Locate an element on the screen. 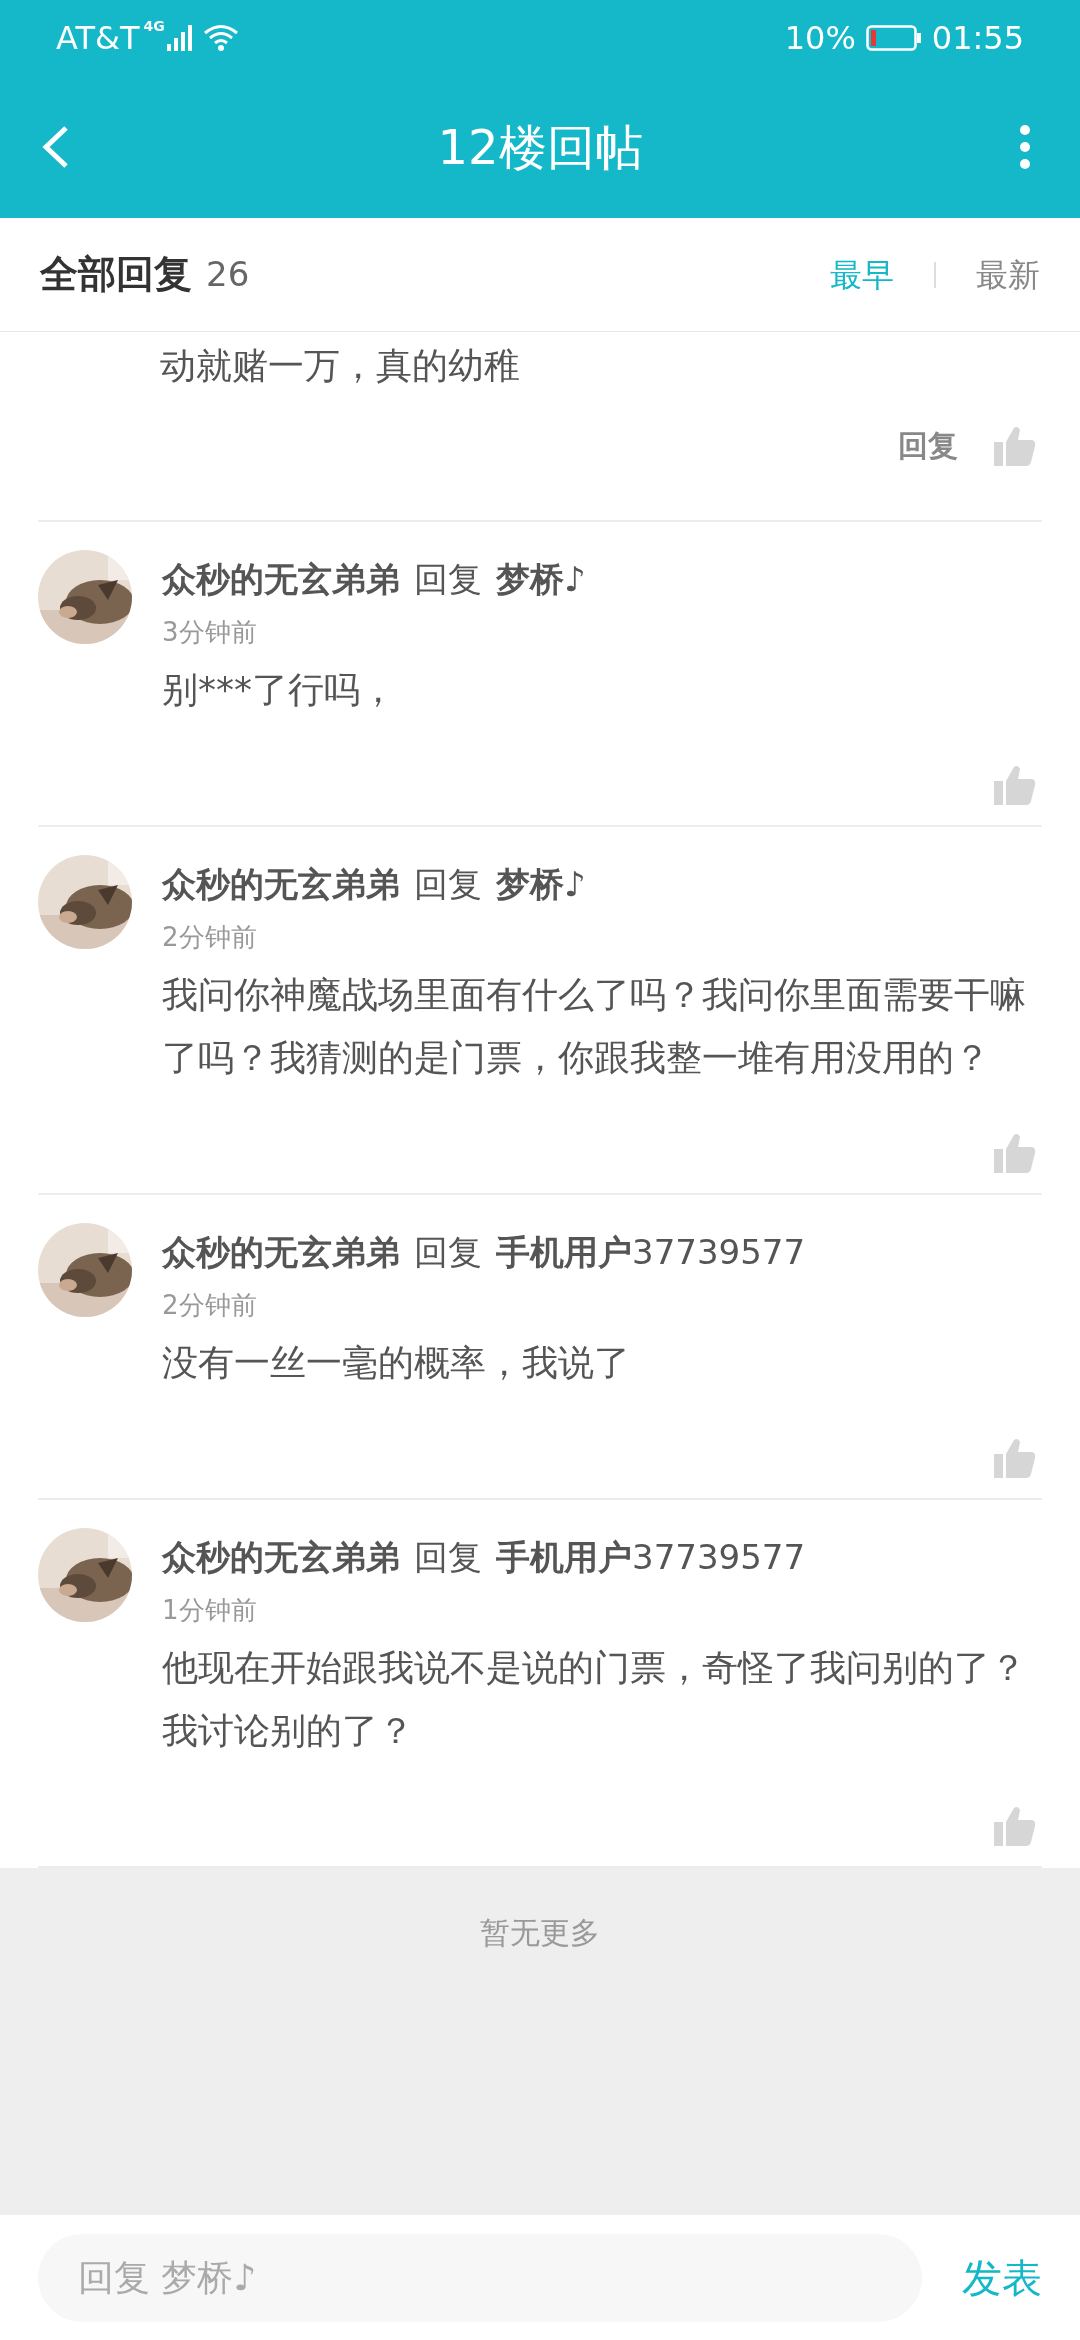 The image size is (1080, 2340). comment-text: 别***了行吗， is located at coordinates (279, 690).